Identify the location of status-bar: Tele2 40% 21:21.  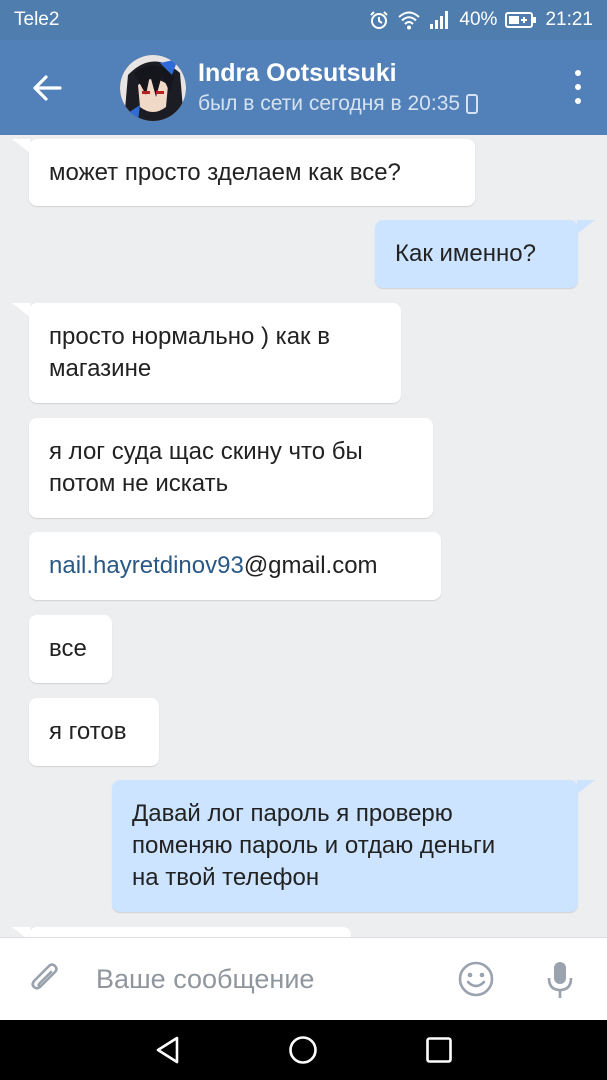
(303, 20).